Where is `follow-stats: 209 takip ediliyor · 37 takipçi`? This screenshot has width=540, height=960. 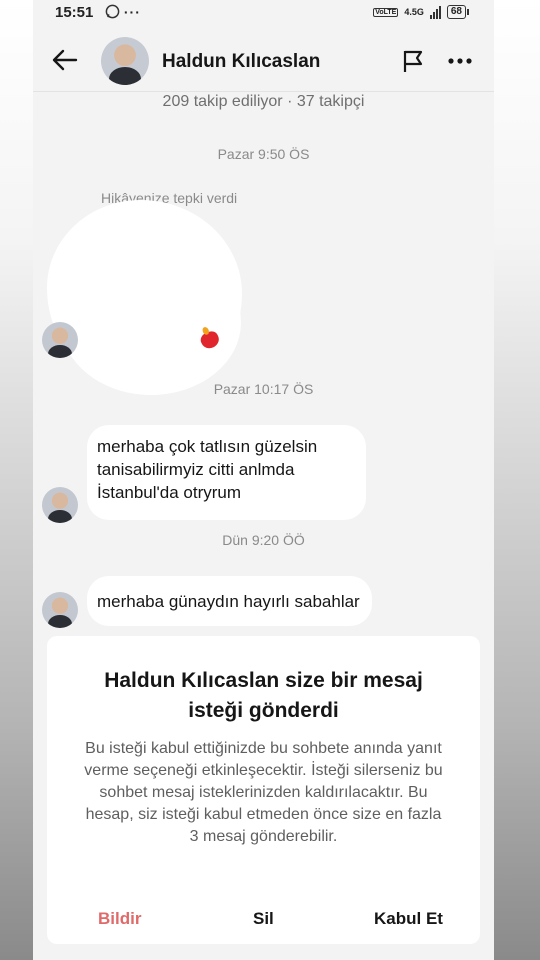
follow-stats: 209 takip ediliyor · 37 takipçi is located at coordinates (263, 101).